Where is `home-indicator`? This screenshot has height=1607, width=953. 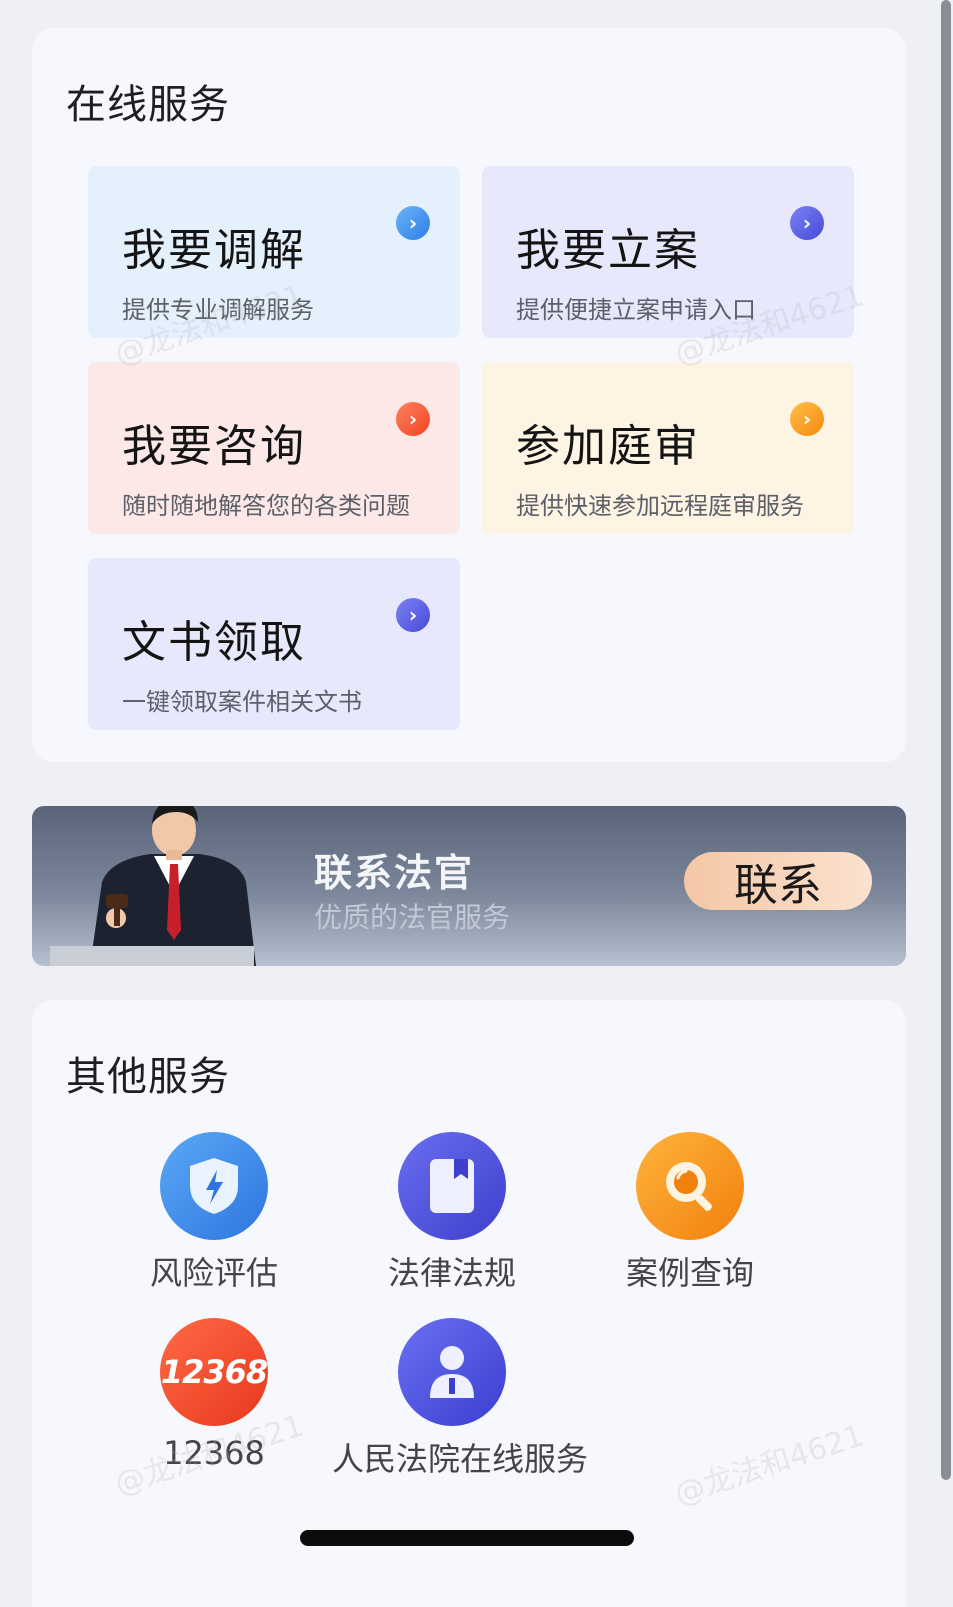 home-indicator is located at coordinates (467, 1538).